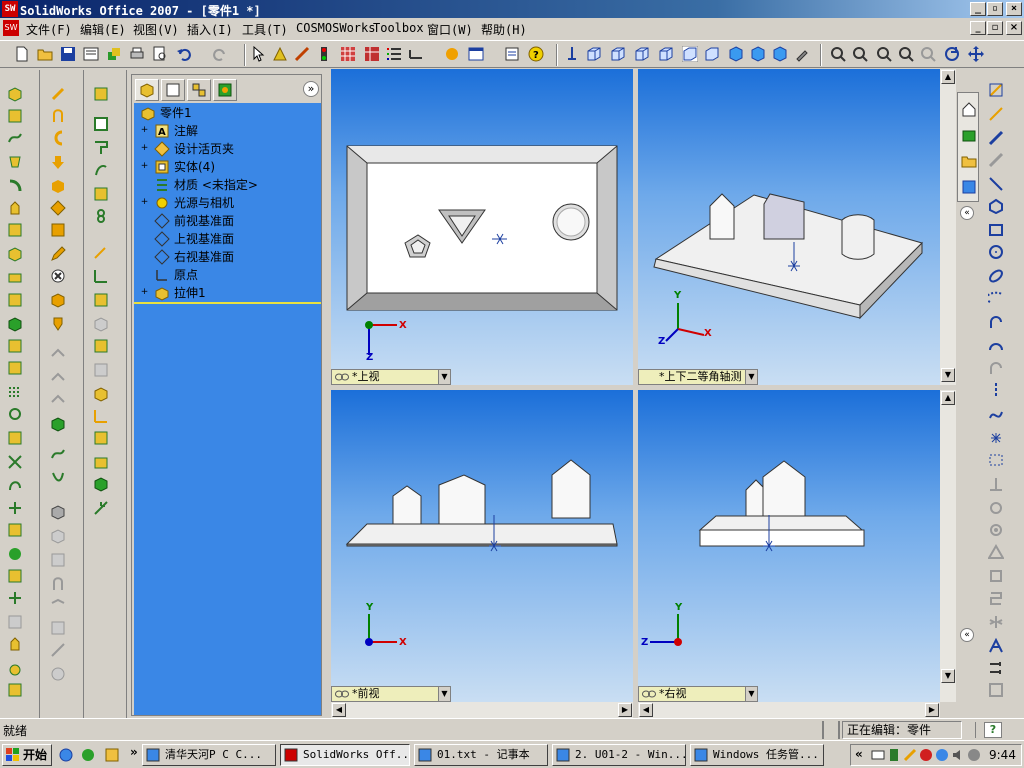 This screenshot has width=1024, height=768. What do you see at coordinates (958, 755) in the screenshot?
I see `volume-icon` at bounding box center [958, 755].